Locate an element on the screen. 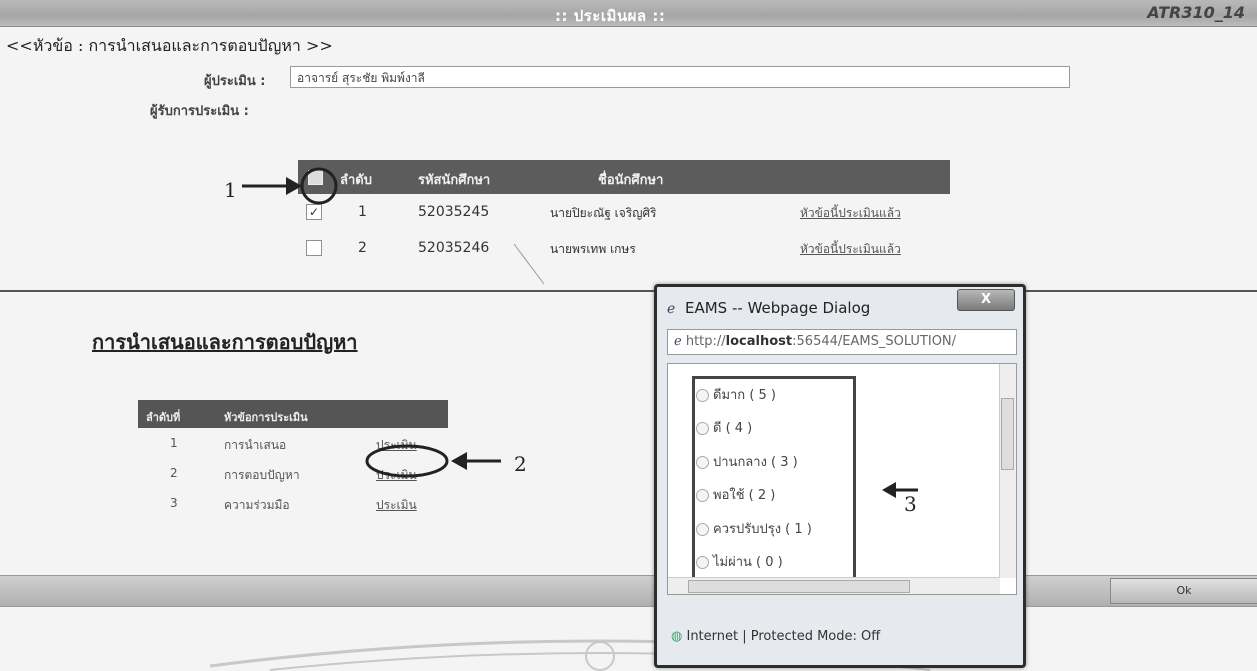 This screenshot has width=1257, height=671. student-name: นายพรเทพ เกษร is located at coordinates (593, 249).